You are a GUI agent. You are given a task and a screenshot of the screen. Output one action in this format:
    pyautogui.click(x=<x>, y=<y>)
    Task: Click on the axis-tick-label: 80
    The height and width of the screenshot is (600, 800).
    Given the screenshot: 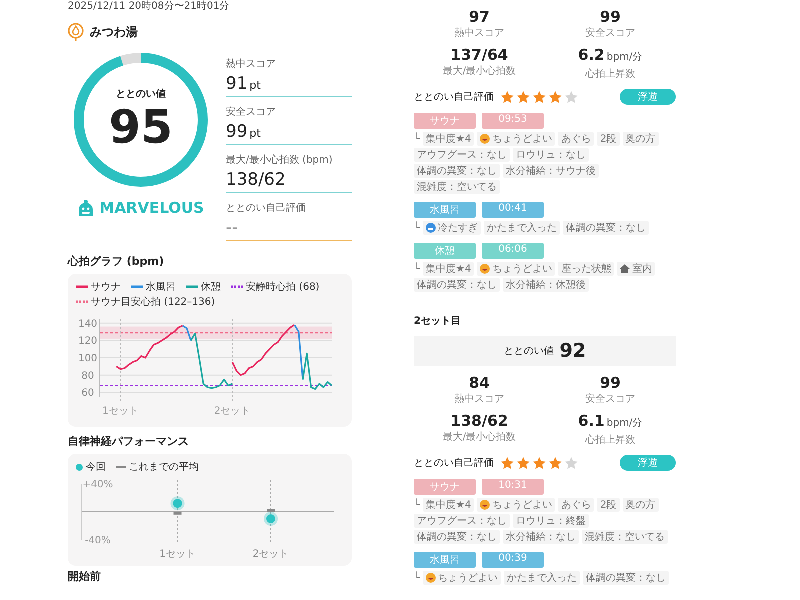 What is the action you would take?
    pyautogui.click(x=88, y=376)
    